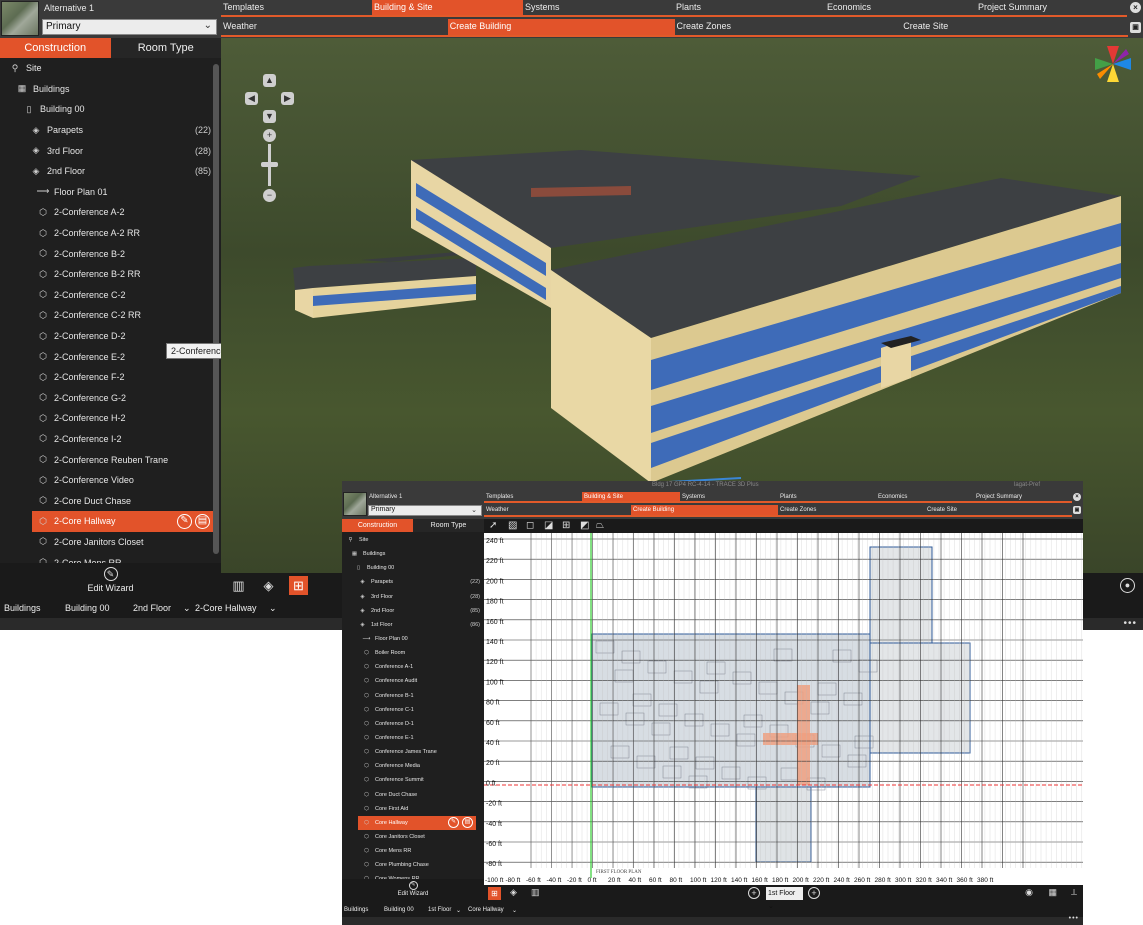 This screenshot has height=925, width=1143. I want to click on subtab-create-site: Create Site, so click(1014, 28).